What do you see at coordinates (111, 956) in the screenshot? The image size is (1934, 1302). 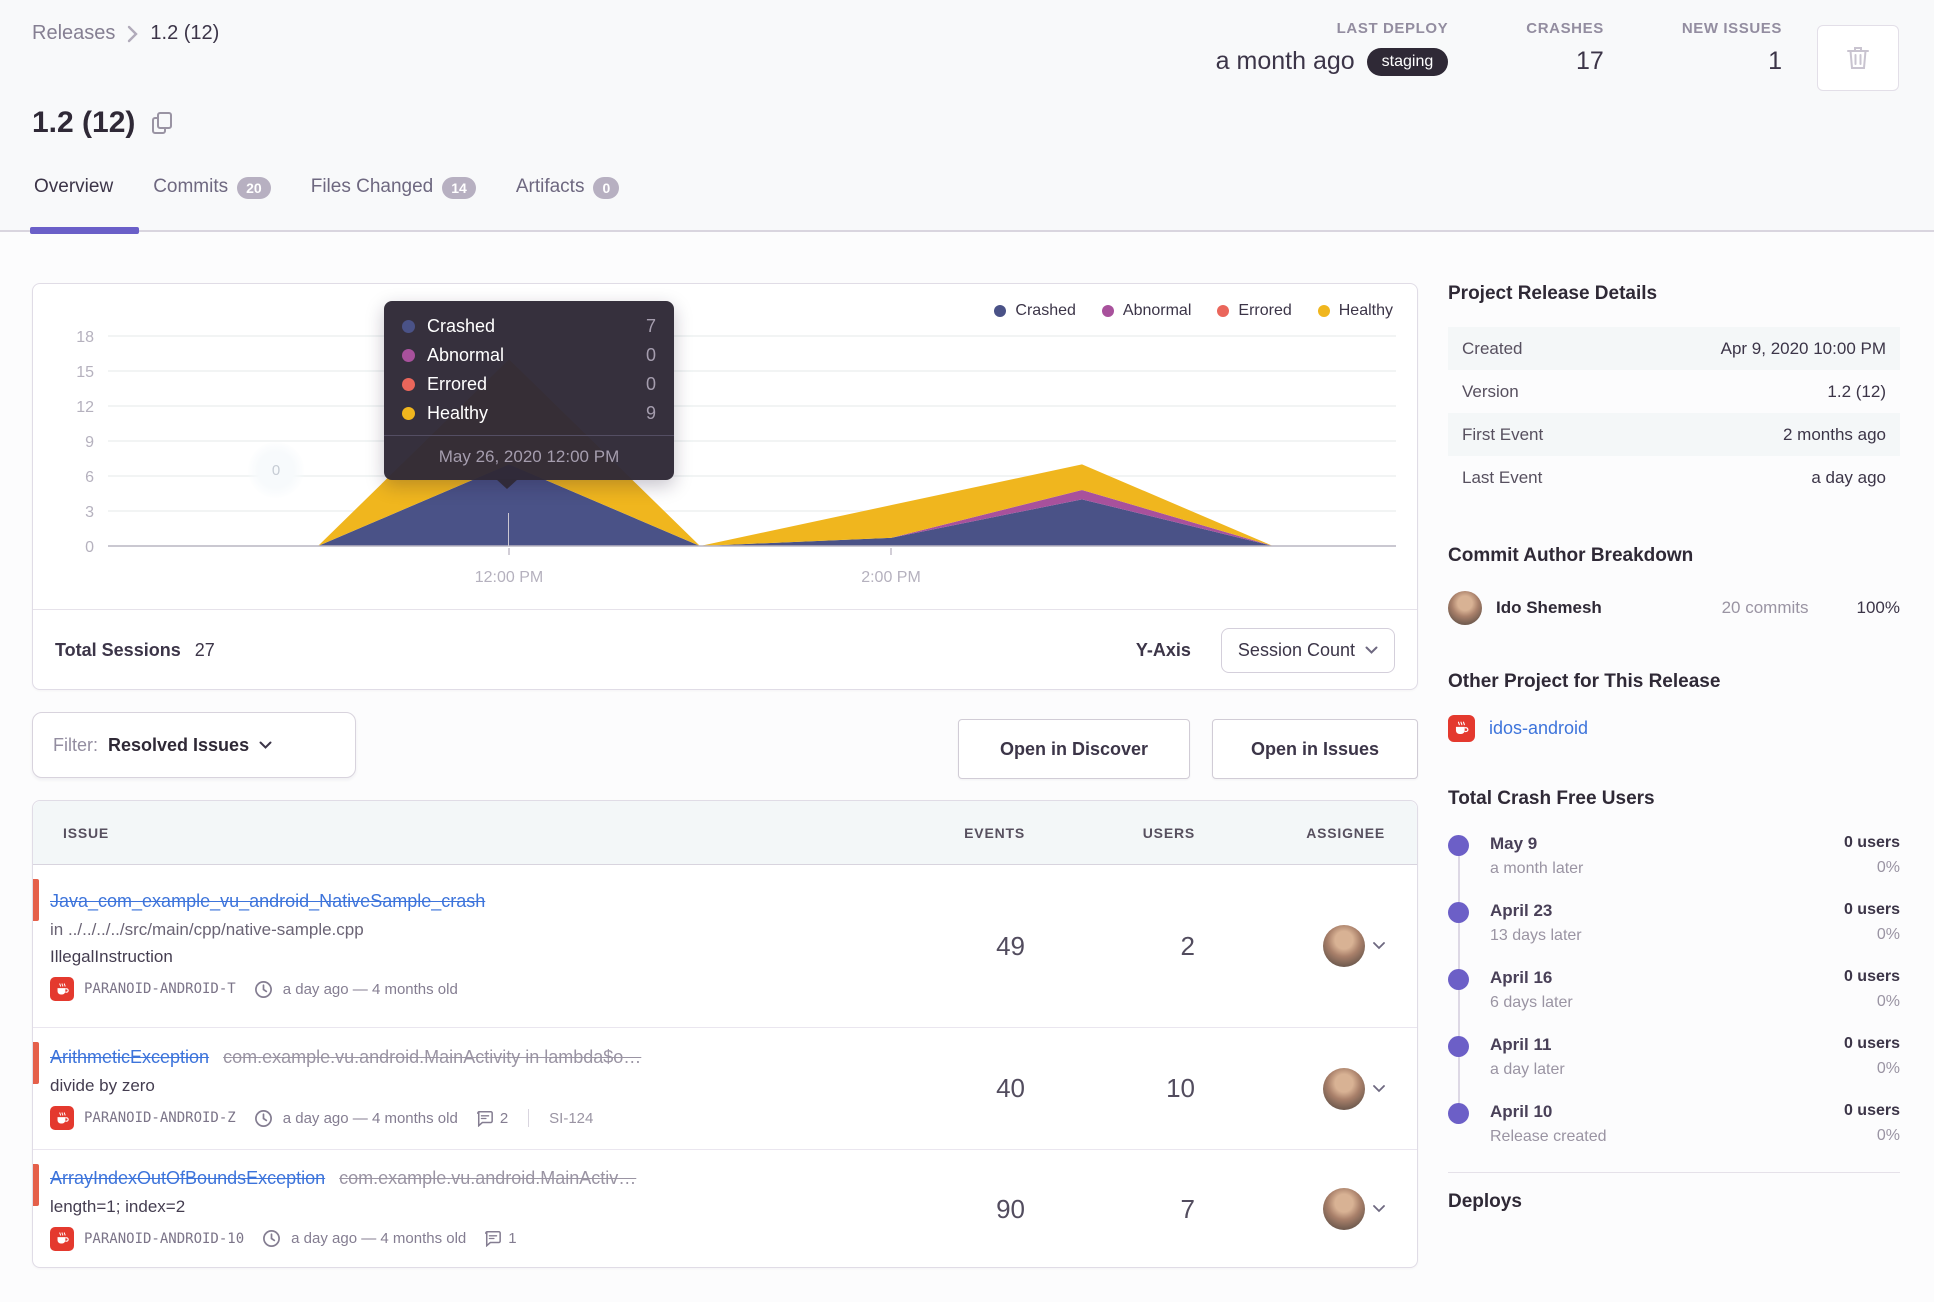 I see `issue-message: IllegalInstruction` at bounding box center [111, 956].